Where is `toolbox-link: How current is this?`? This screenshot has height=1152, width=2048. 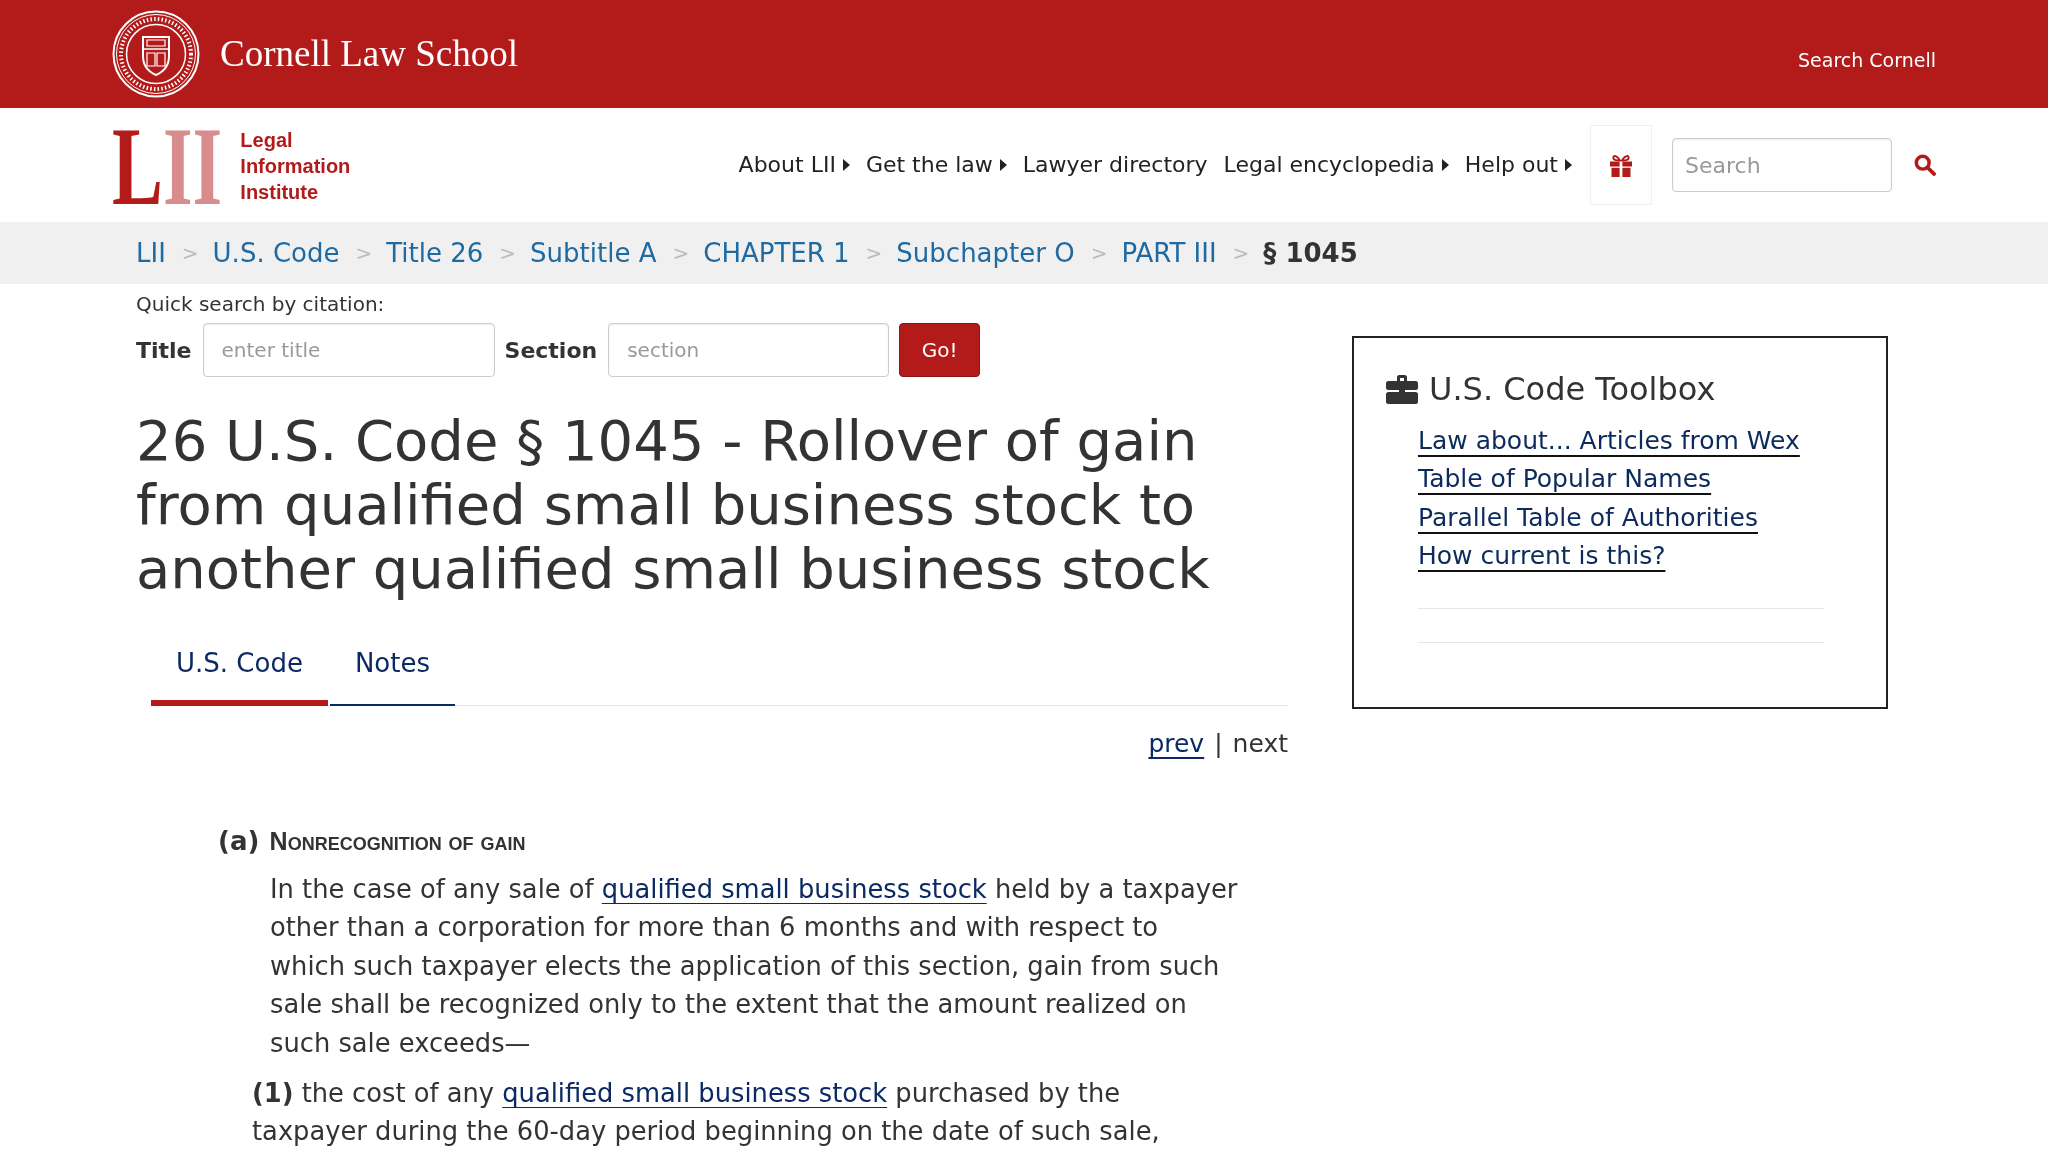 toolbox-link: How current is this? is located at coordinates (1542, 556).